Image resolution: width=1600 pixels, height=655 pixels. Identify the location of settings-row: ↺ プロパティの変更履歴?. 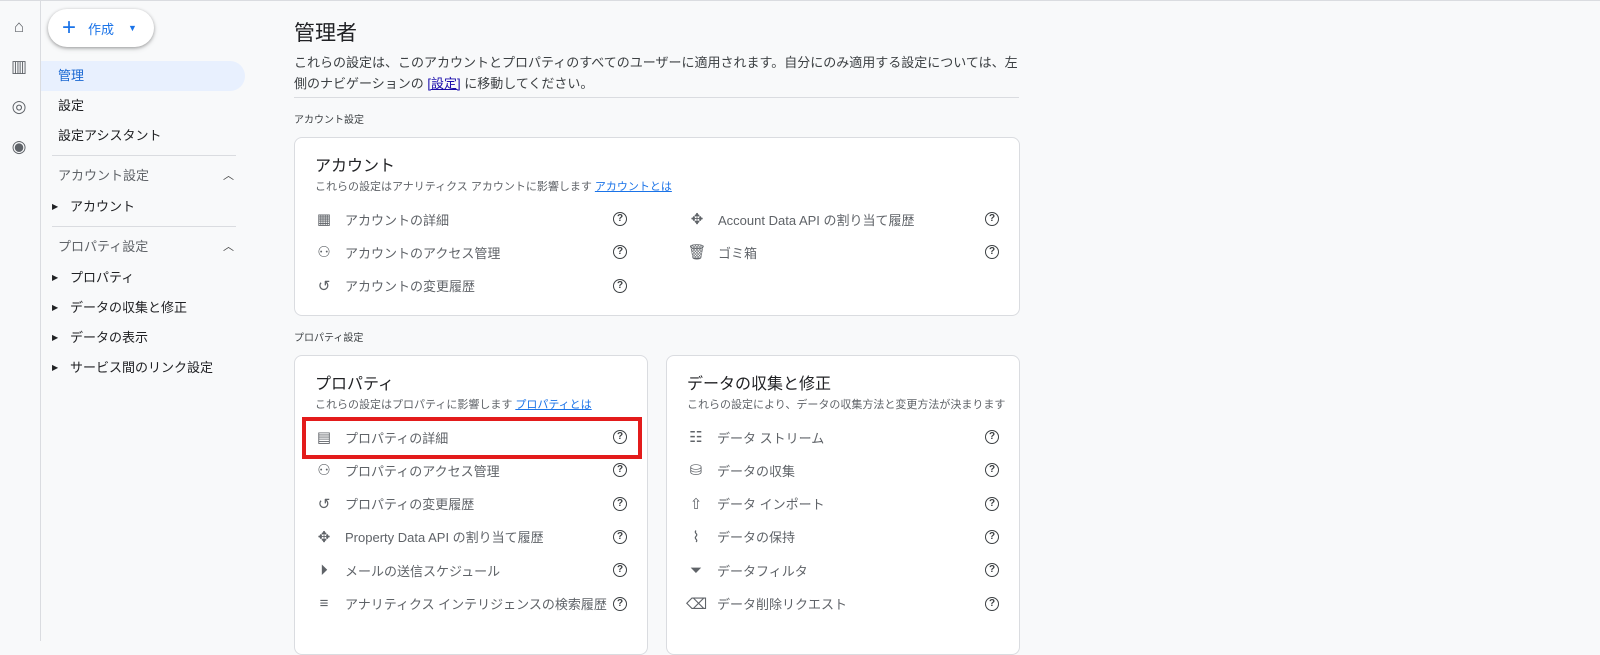
(473, 504).